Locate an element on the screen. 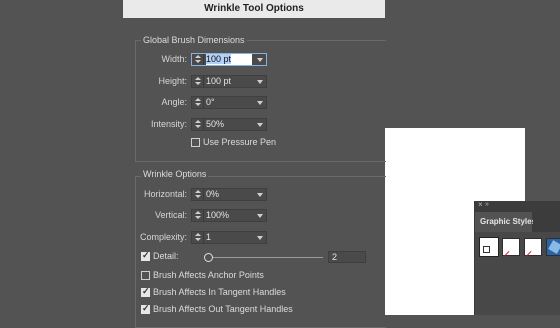  panel-header: × » is located at coordinates (517, 206).